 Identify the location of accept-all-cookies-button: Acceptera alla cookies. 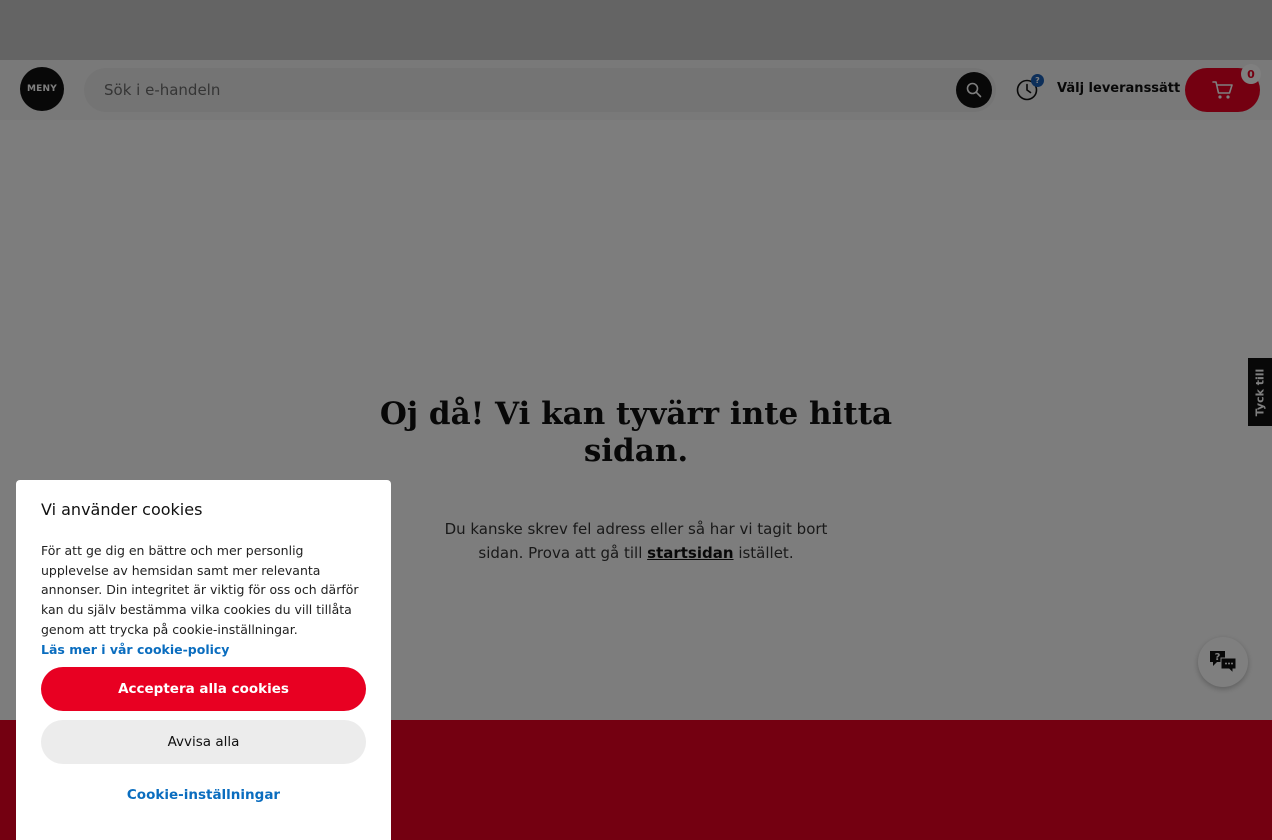
(203, 689).